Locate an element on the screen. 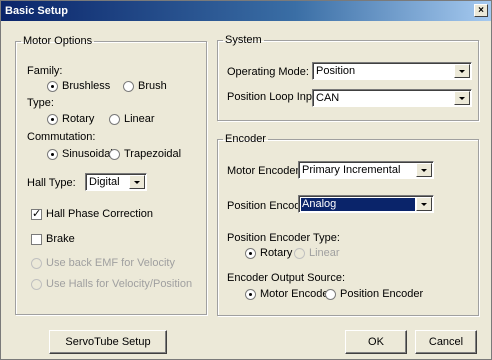  position-encoder-select: Analog is located at coordinates (366, 204).